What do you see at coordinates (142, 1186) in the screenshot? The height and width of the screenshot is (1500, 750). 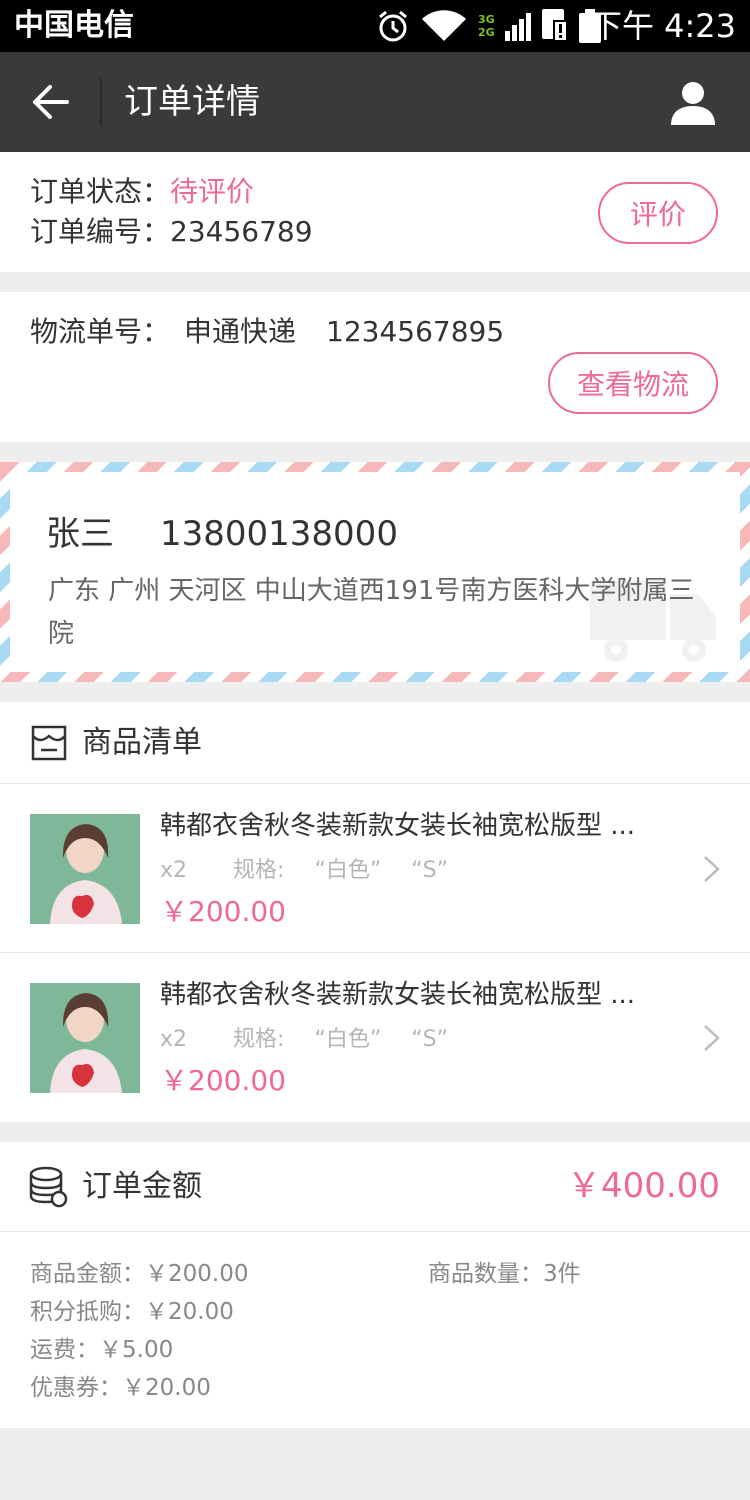 I see `order-amount-title: 订单金额` at bounding box center [142, 1186].